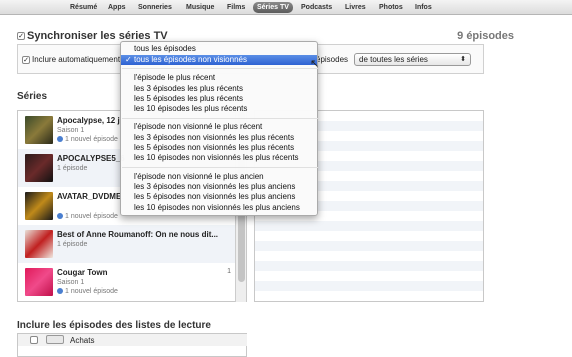 The width and height of the screenshot is (572, 357). What do you see at coordinates (423, 7) in the screenshot?
I see `tab-infos: Infos` at bounding box center [423, 7].